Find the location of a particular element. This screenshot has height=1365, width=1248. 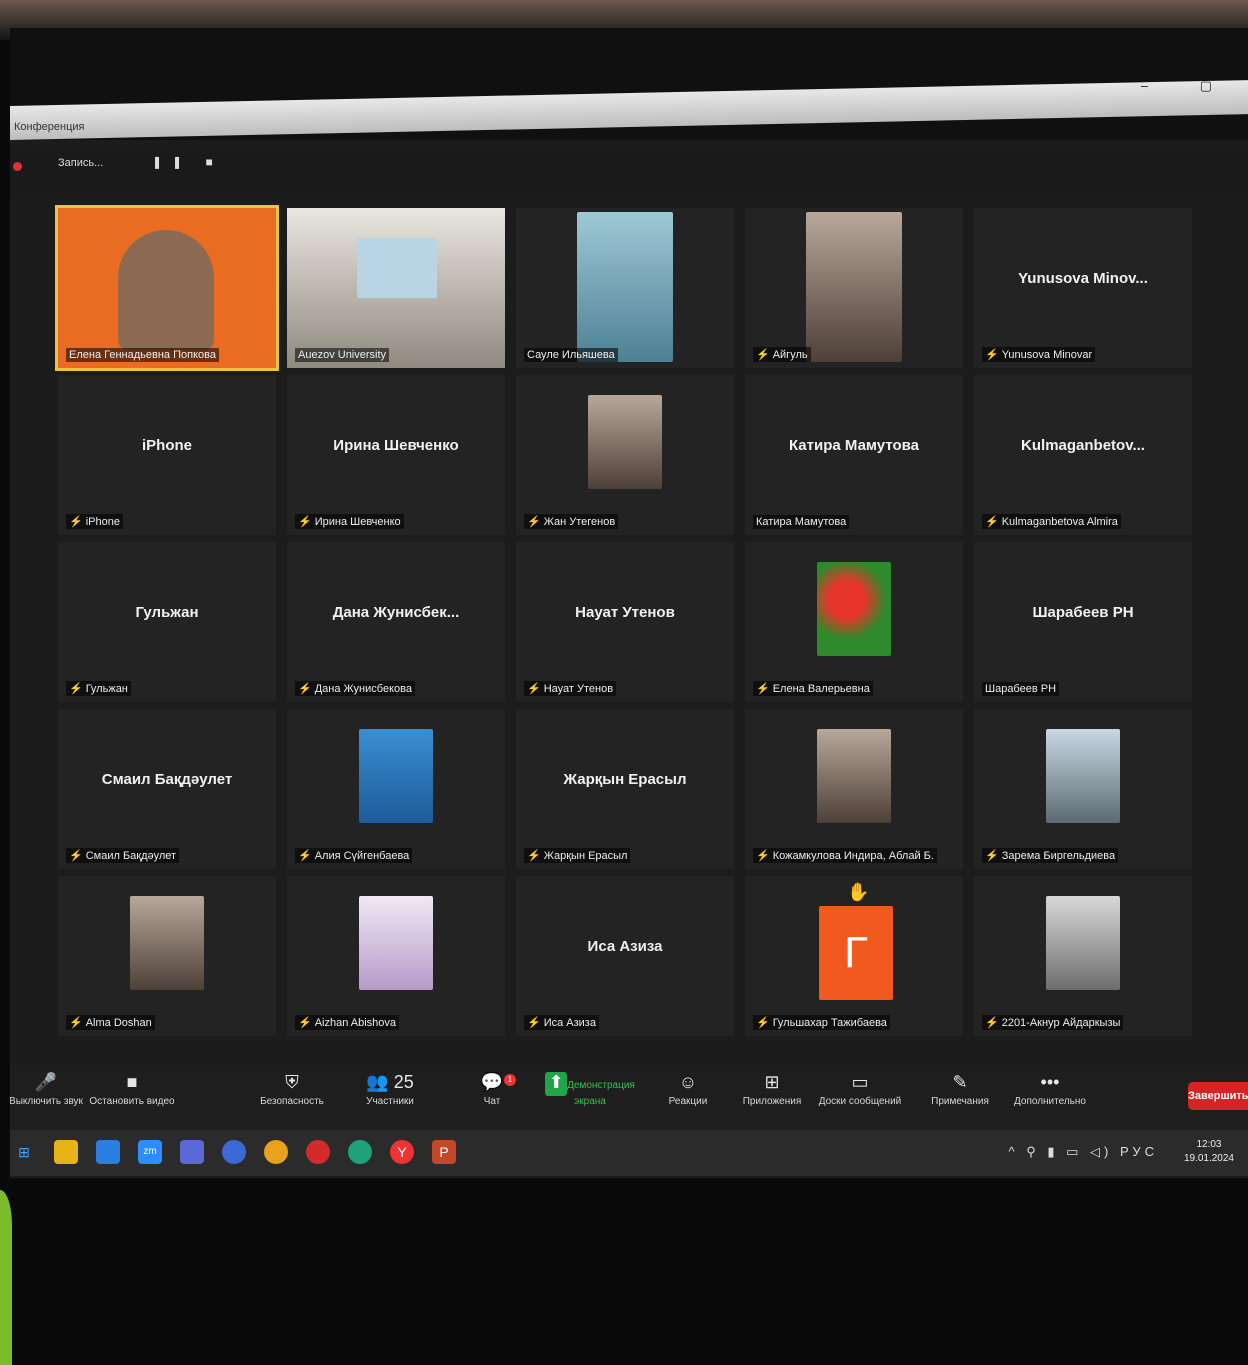

participant-label: ⚡ iPhone is located at coordinates (94, 521).